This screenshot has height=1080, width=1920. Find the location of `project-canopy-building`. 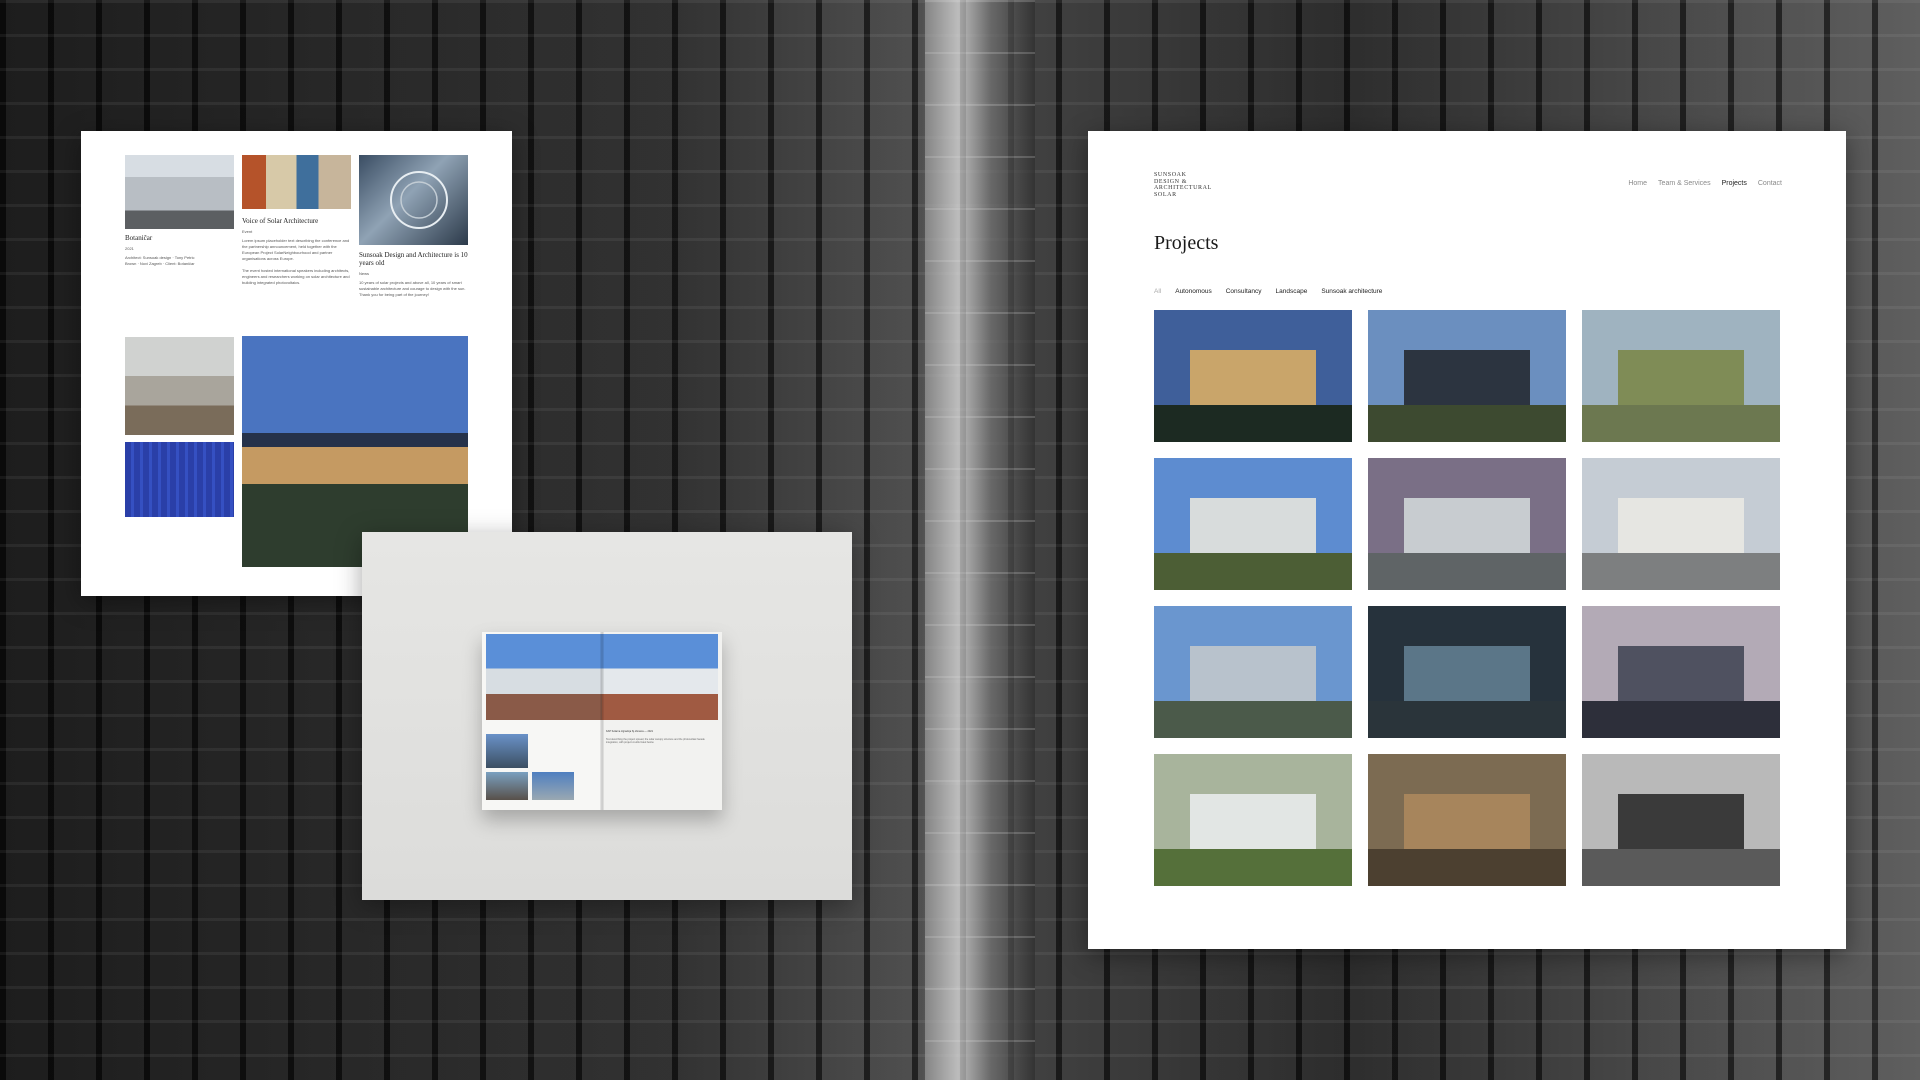

project-canopy-building is located at coordinates (1253, 524).